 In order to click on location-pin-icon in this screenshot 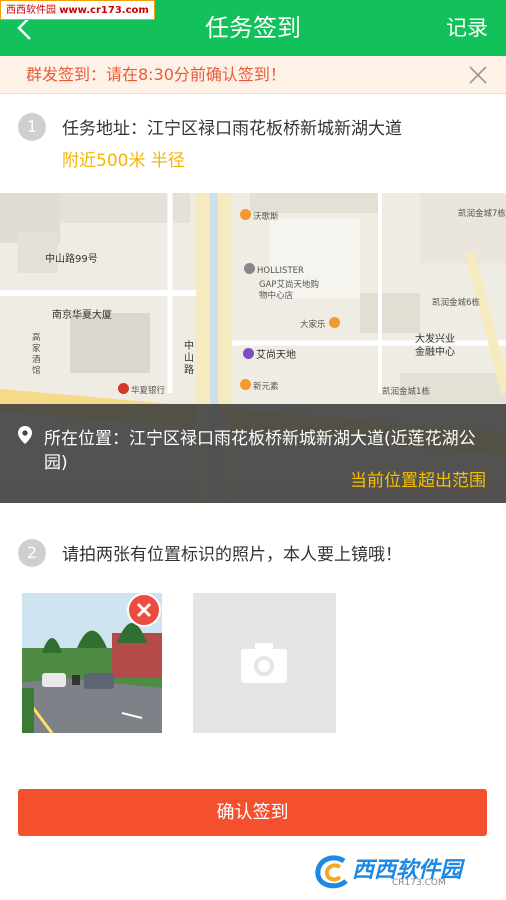, I will do `click(25, 435)`.